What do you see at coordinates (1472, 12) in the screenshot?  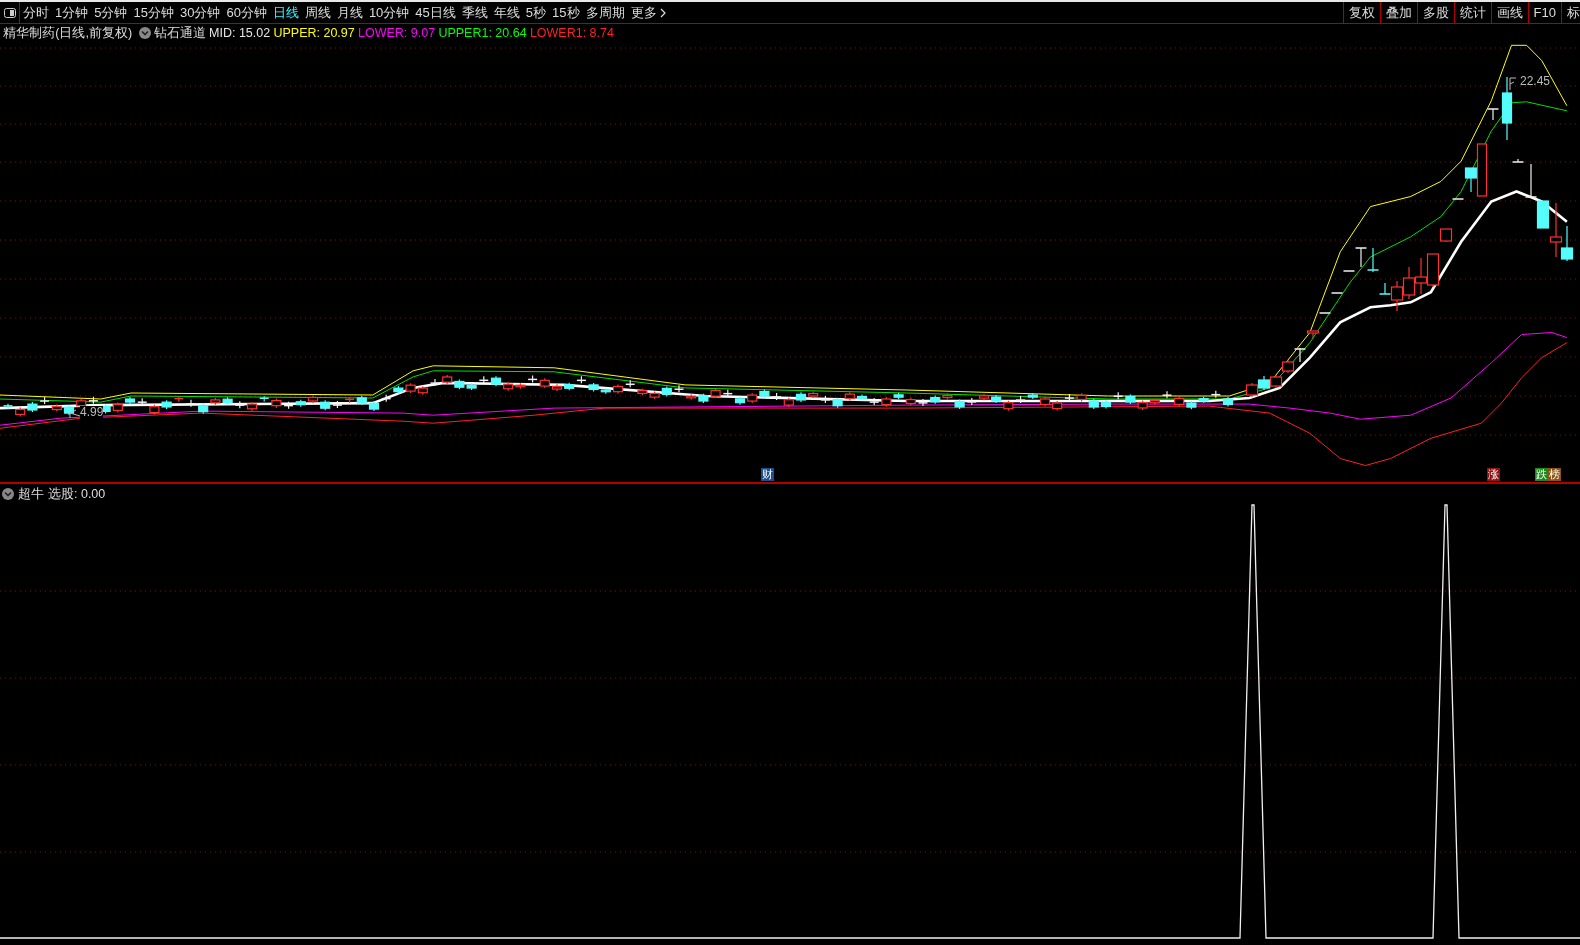 I see `toolbar-button: 统计` at bounding box center [1472, 12].